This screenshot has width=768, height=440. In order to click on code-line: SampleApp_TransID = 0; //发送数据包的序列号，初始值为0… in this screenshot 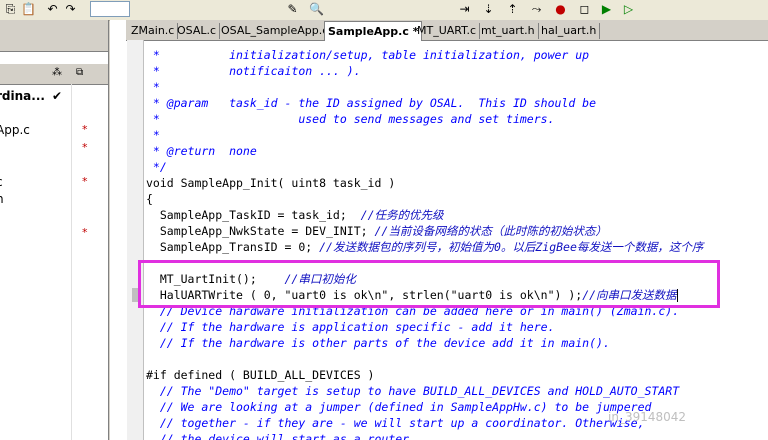, I will do `click(425, 247)`.